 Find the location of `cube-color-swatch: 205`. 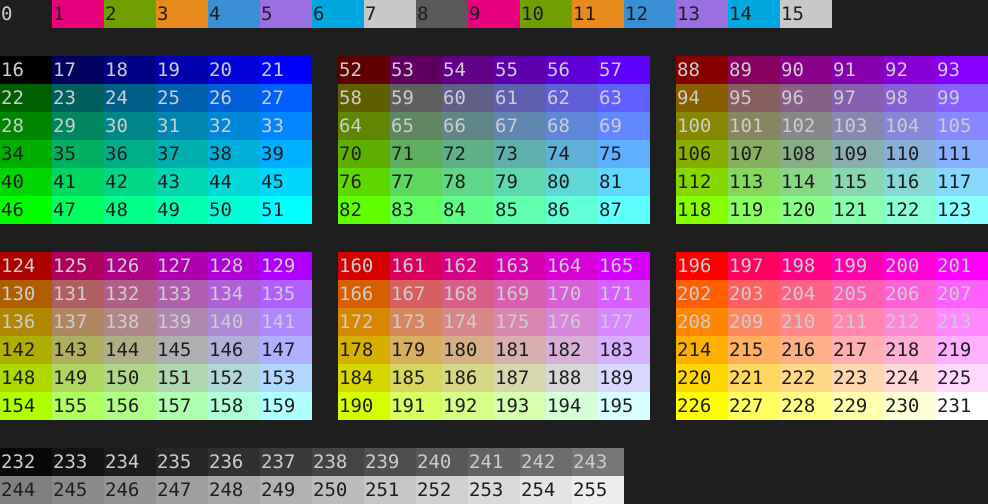

cube-color-swatch: 205 is located at coordinates (858, 294).